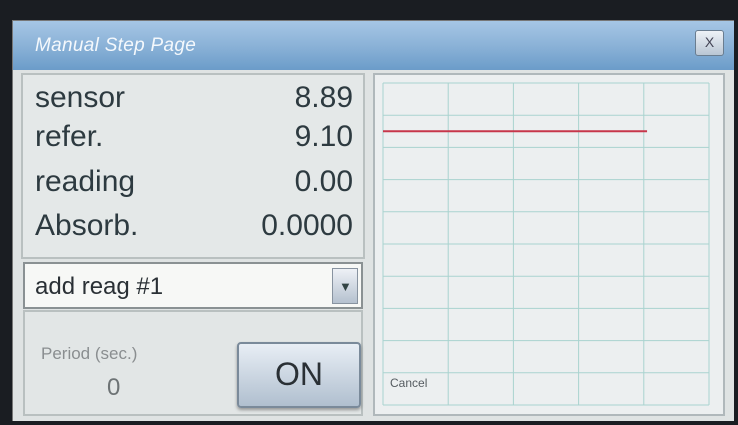 The image size is (738, 425). I want to click on readout-label: reading, so click(85, 181).